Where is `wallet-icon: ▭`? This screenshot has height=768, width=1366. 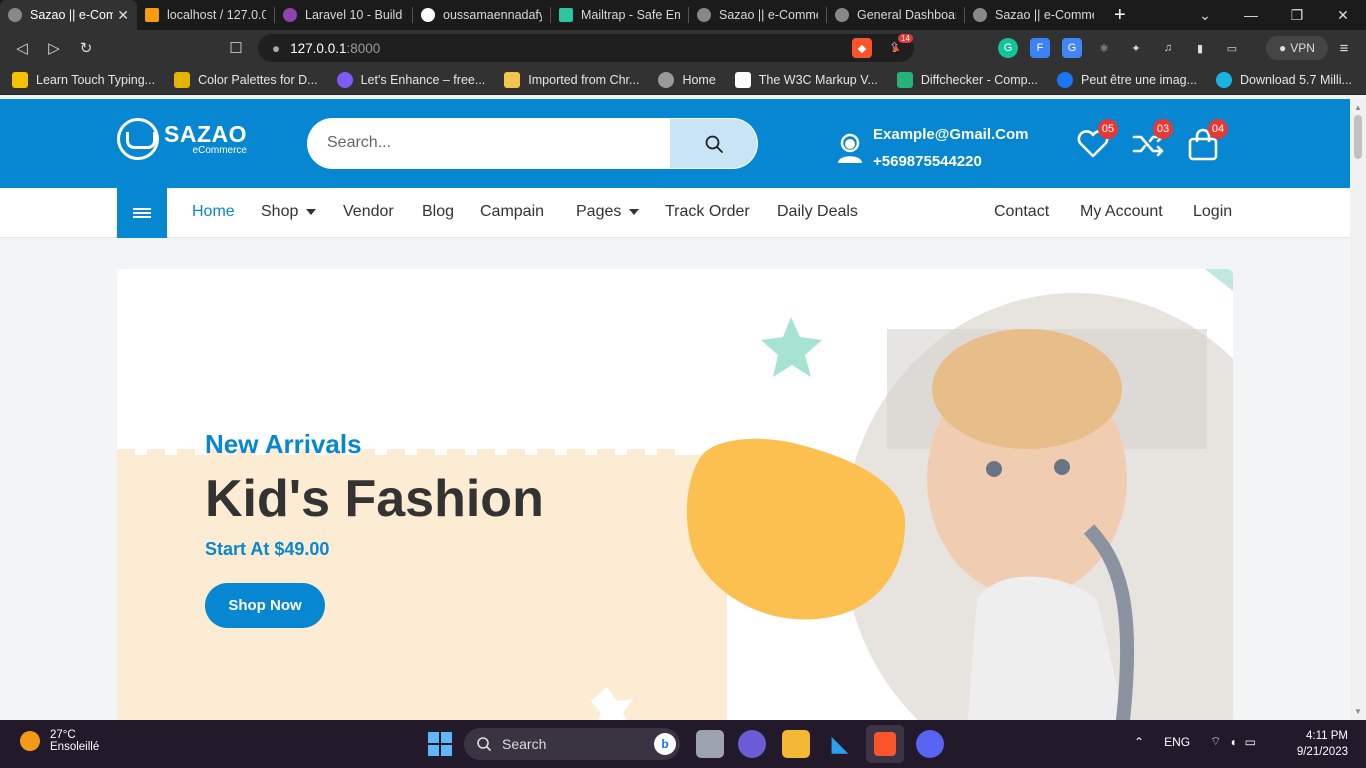
wallet-icon: ▭ is located at coordinates (1232, 48).